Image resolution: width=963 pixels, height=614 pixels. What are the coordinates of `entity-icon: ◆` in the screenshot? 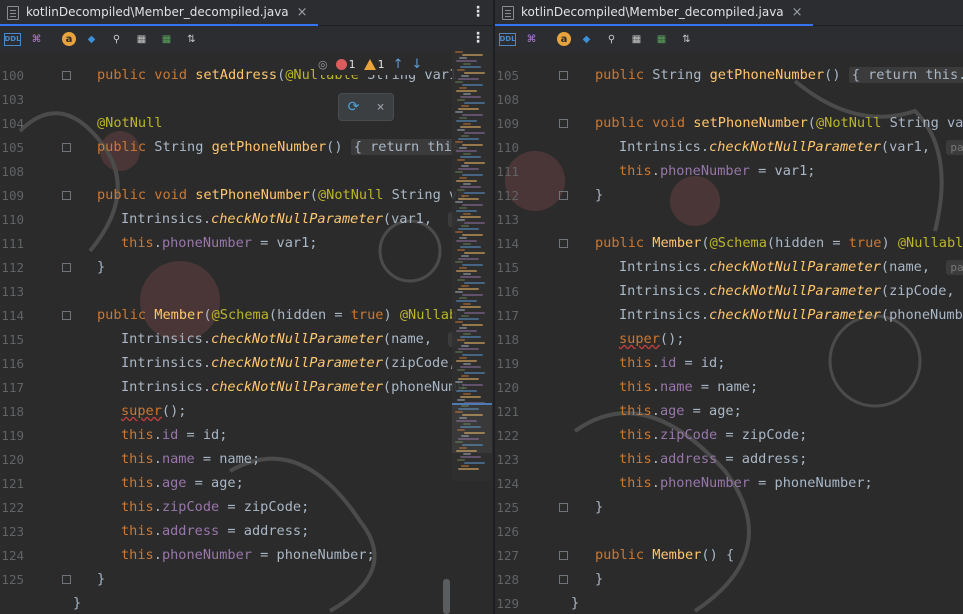 It's located at (91, 39).